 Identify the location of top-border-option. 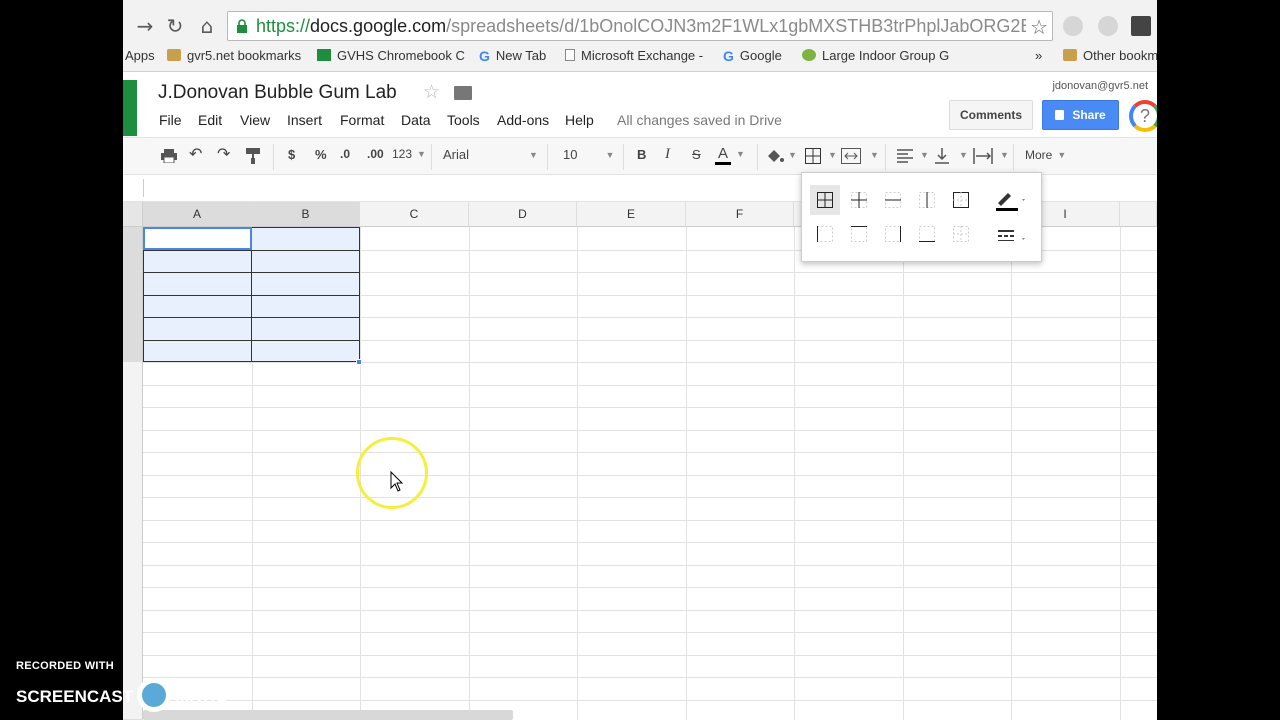
(859, 234).